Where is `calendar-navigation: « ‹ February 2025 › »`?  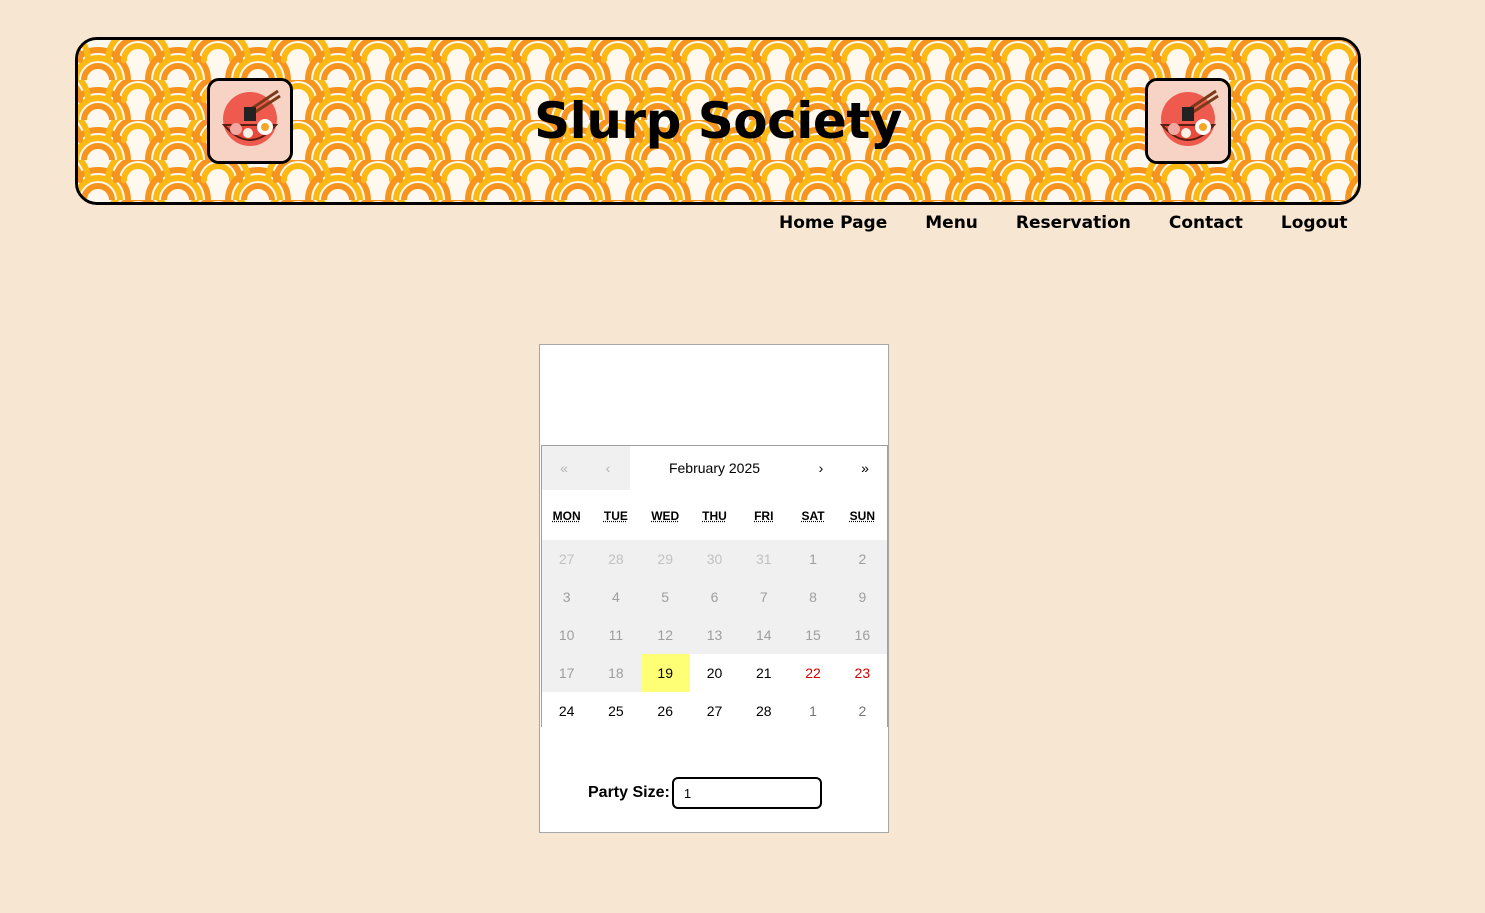 calendar-navigation: « ‹ February 2025 › » is located at coordinates (714, 468).